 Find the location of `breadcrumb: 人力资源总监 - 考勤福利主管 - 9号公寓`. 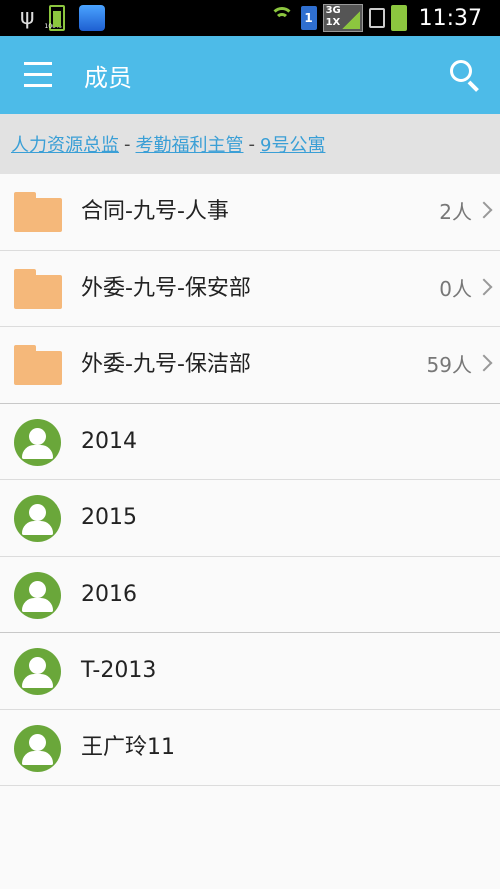

breadcrumb: 人力资源总监 - 考勤福利主管 - 9号公寓 is located at coordinates (250, 144).